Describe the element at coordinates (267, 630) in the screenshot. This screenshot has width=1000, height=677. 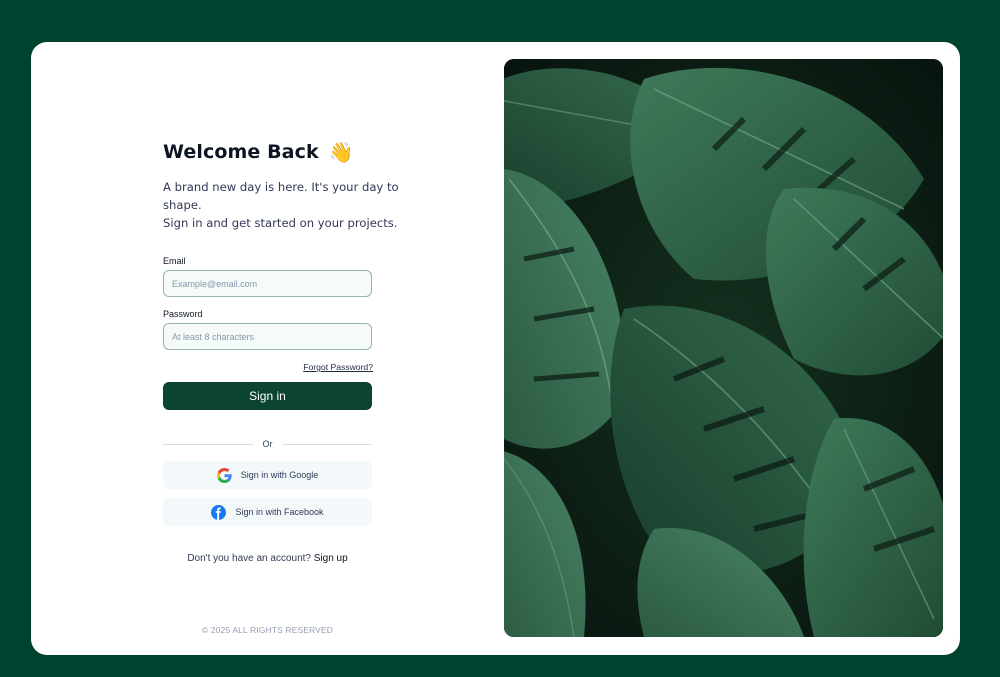
I see `copyright-footer: © 2025 ALL RIGHTS RESERVED` at that location.